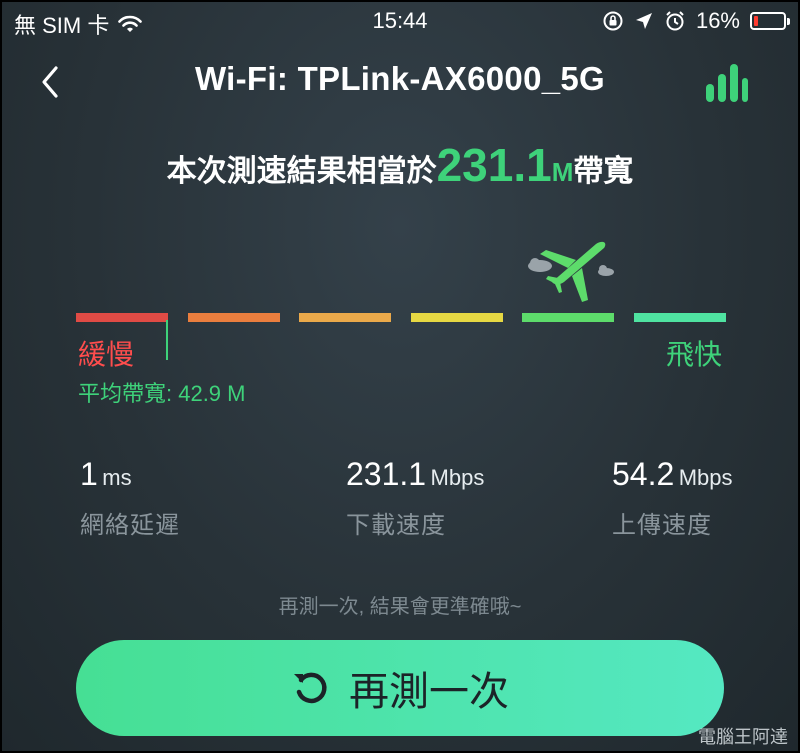 The width and height of the screenshot is (800, 753). I want to click on retest-label: 再測一次, so click(429, 692).